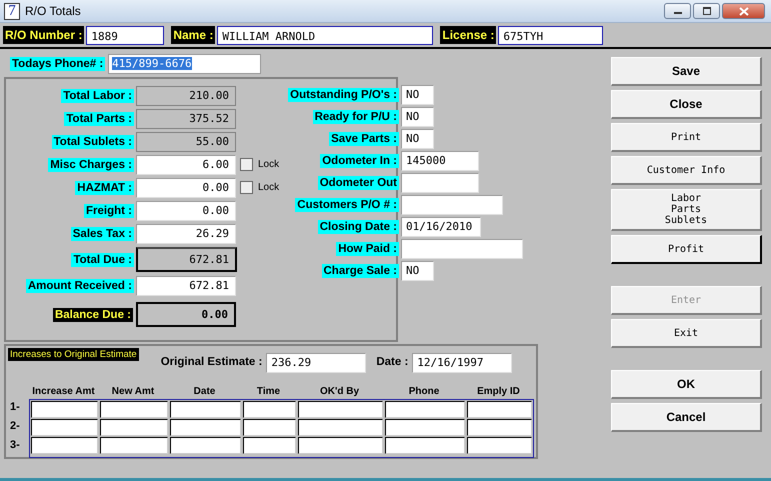 This screenshot has width=771, height=481. Describe the element at coordinates (686, 384) in the screenshot. I see `action-button: OK` at that location.